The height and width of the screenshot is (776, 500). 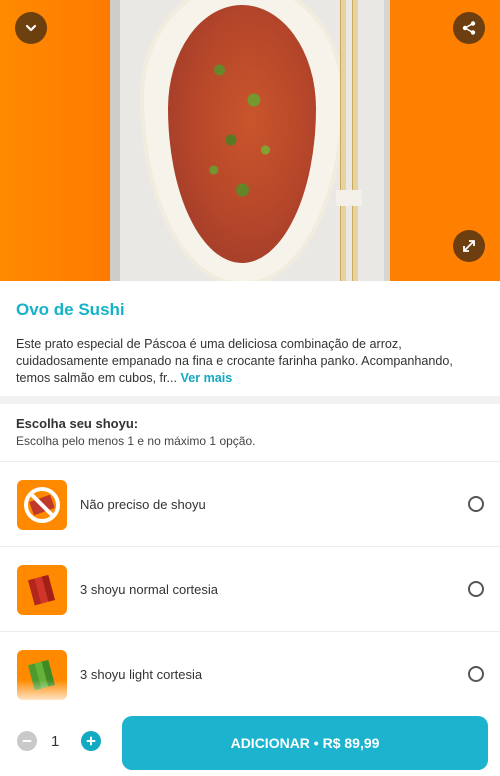 I want to click on increase-quantity-button, so click(x=91, y=741).